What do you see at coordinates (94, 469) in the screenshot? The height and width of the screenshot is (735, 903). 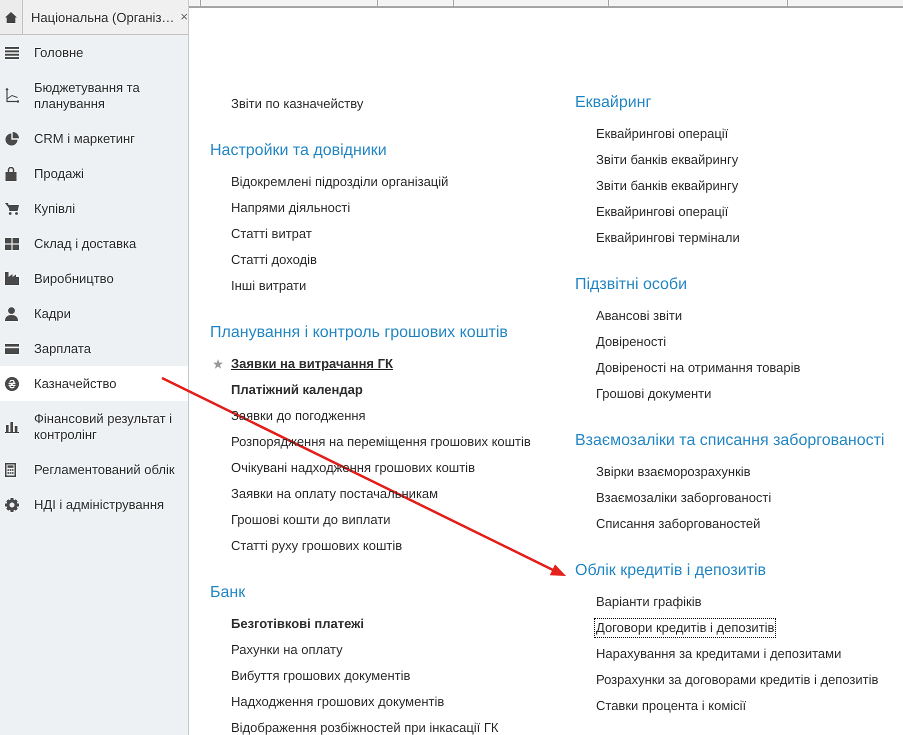 I see `sidebar-item: Регламентований облік` at bounding box center [94, 469].